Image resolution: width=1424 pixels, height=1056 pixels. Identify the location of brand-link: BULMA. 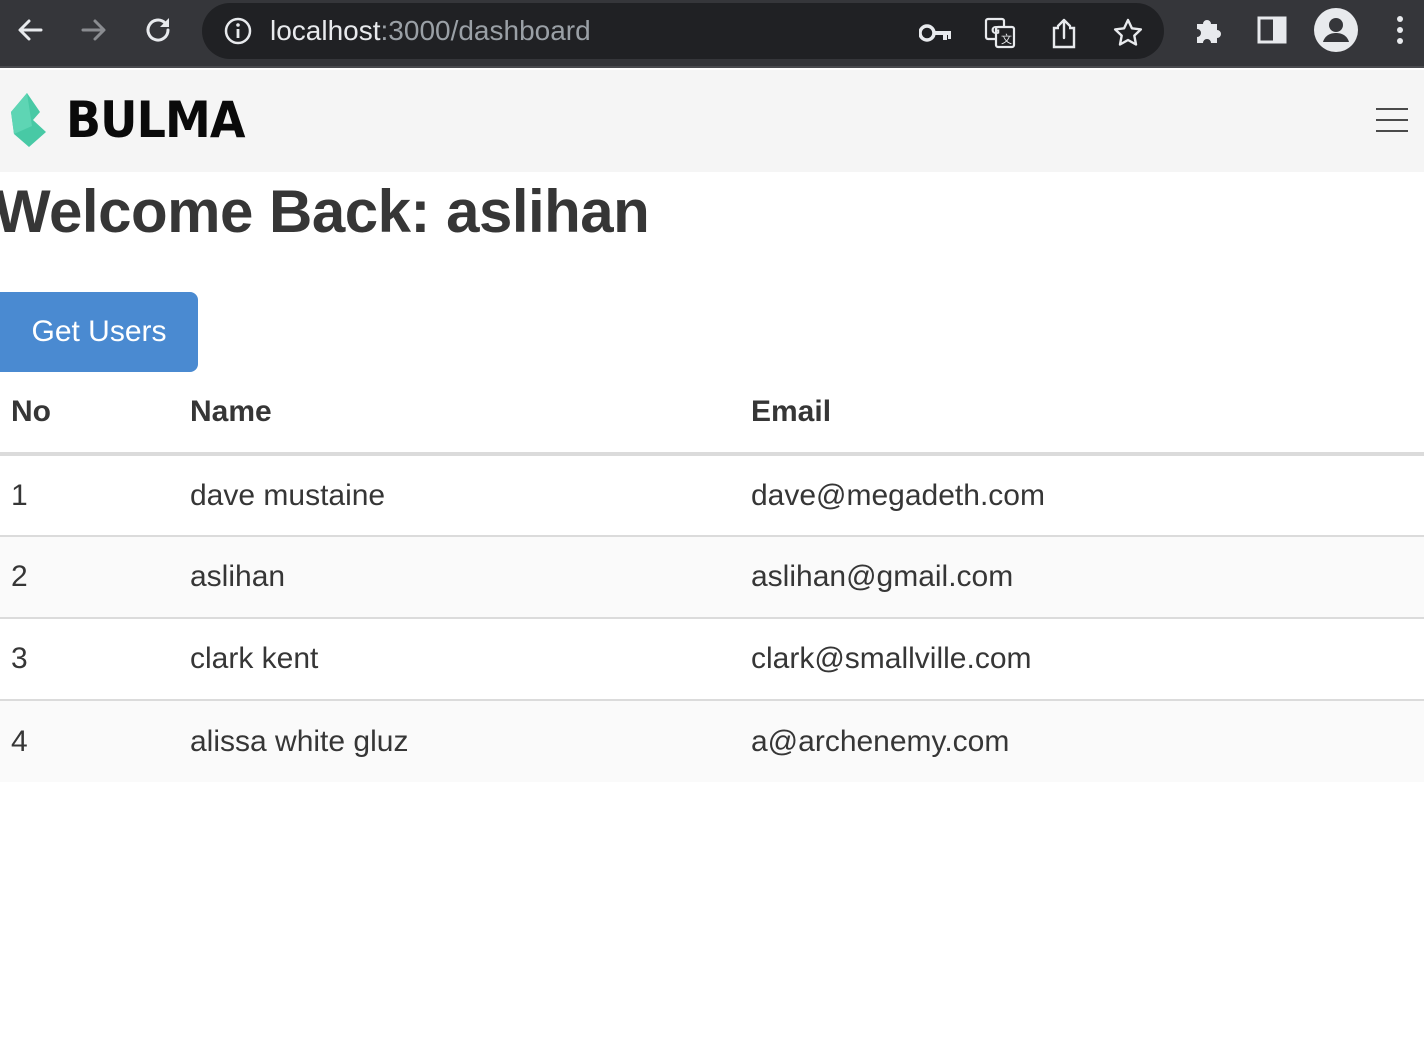
(134, 120).